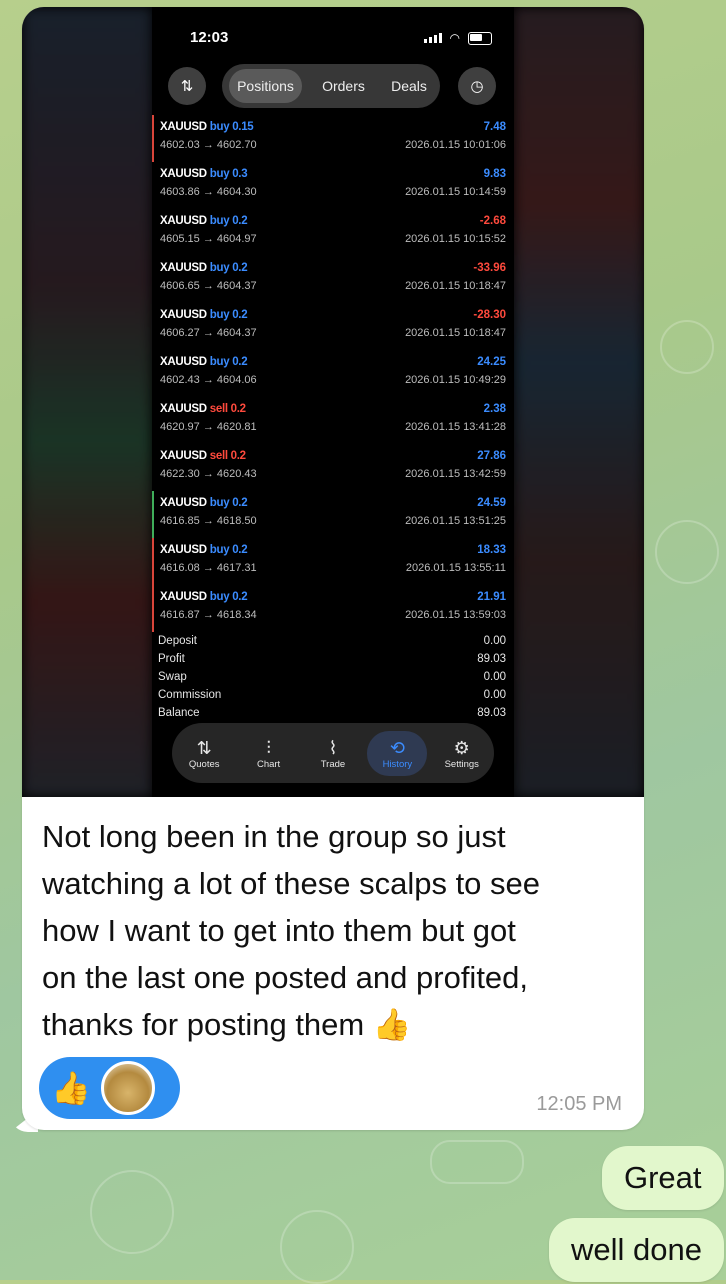 Image resolution: width=726 pixels, height=1284 pixels. I want to click on summary-label: Commission, so click(190, 695).